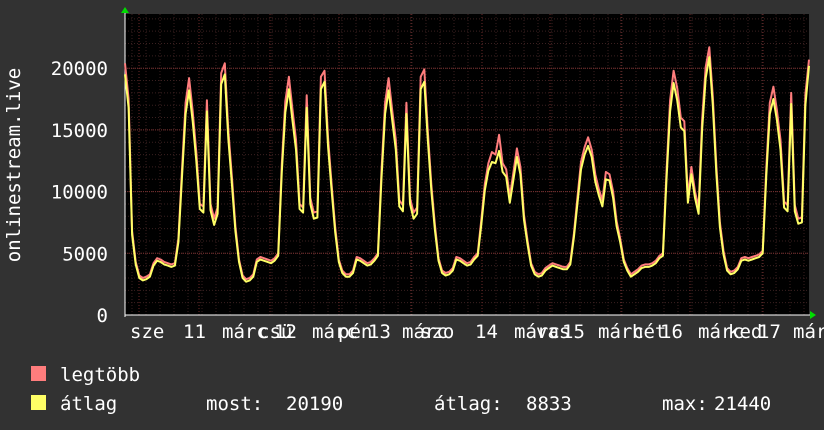  What do you see at coordinates (379, 332) in the screenshot?
I see `x-tick-label: 13` at bounding box center [379, 332].